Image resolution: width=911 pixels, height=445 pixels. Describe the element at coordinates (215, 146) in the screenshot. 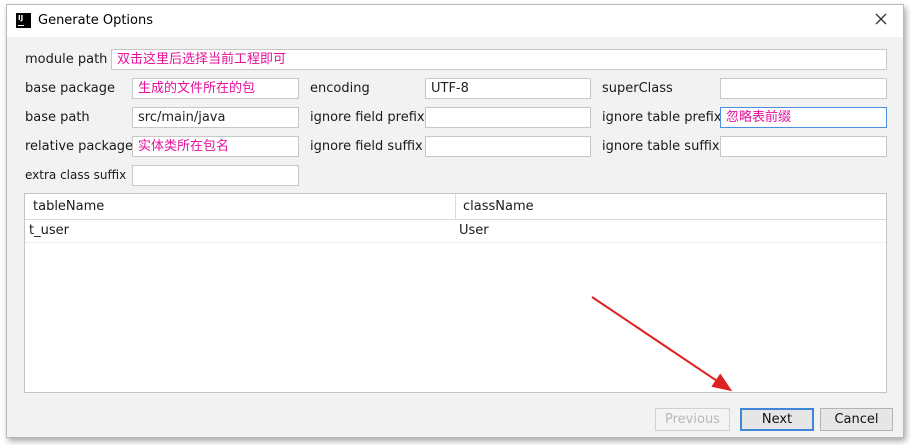

I see `relative-package-input: 实体类所在包名` at that location.